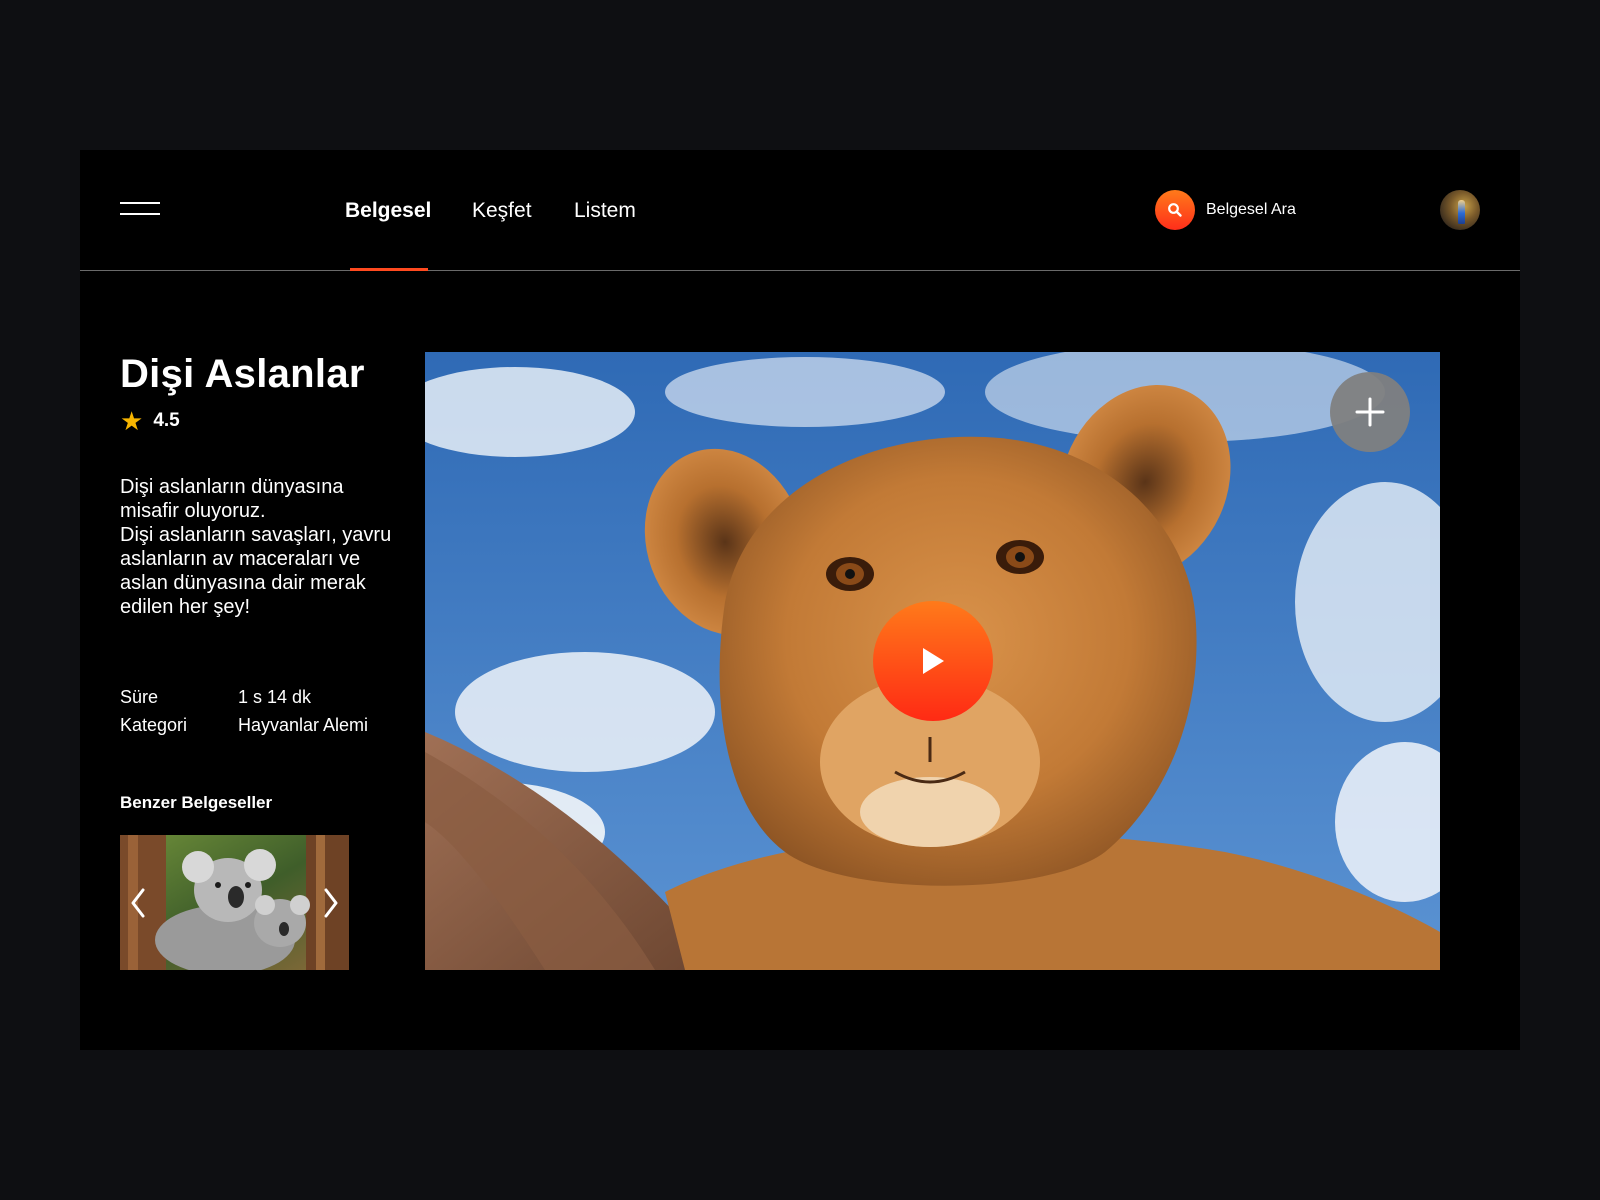  I want to click on add-to-list-button, so click(1370, 412).